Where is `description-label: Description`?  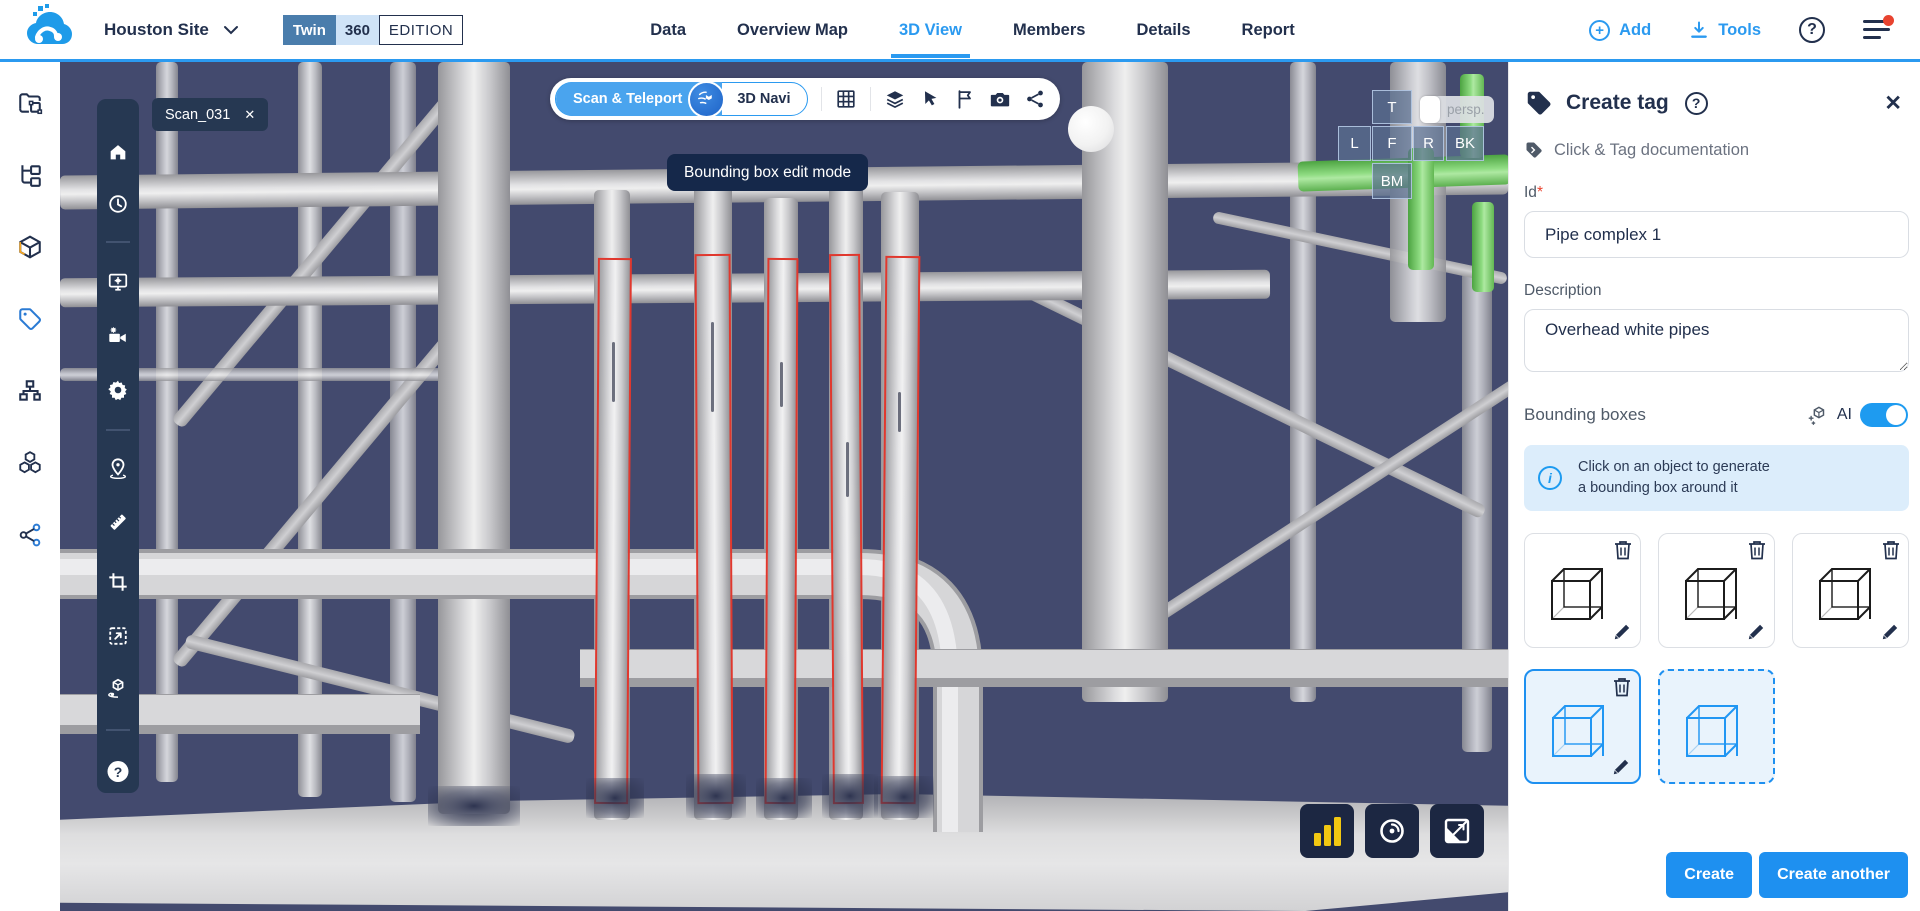 description-label: Description is located at coordinates (1563, 290).